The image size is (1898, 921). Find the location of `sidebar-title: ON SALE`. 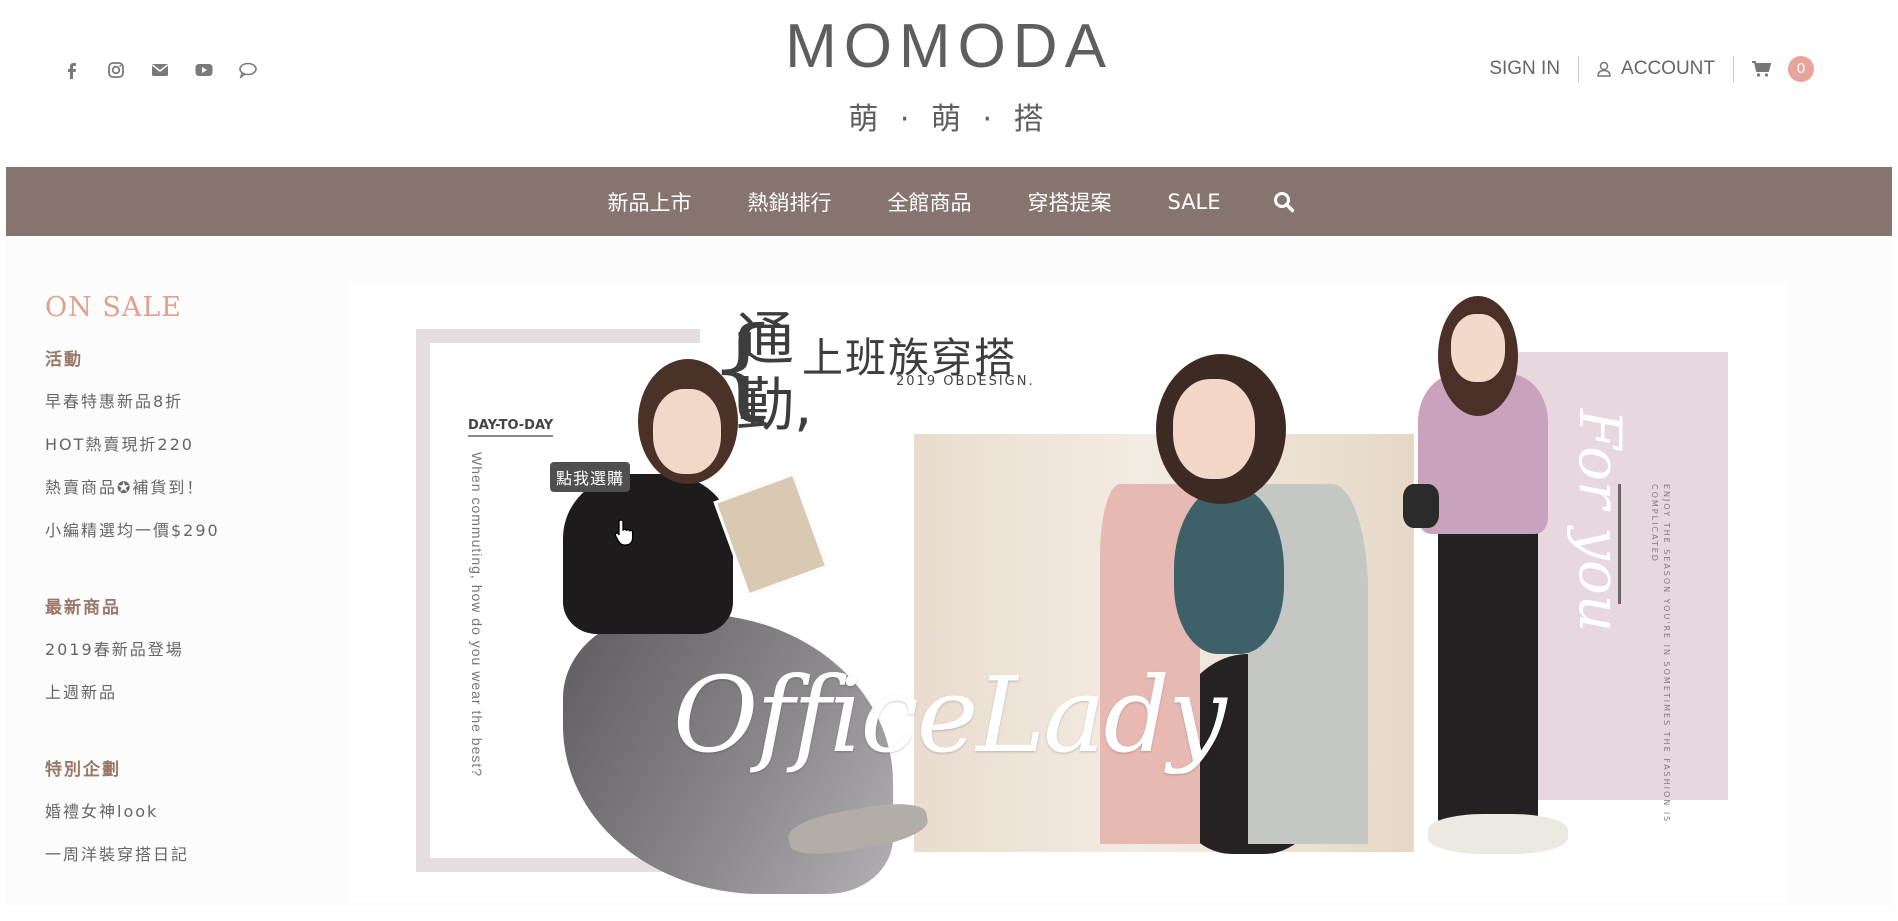

sidebar-title: ON SALE is located at coordinates (113, 307).